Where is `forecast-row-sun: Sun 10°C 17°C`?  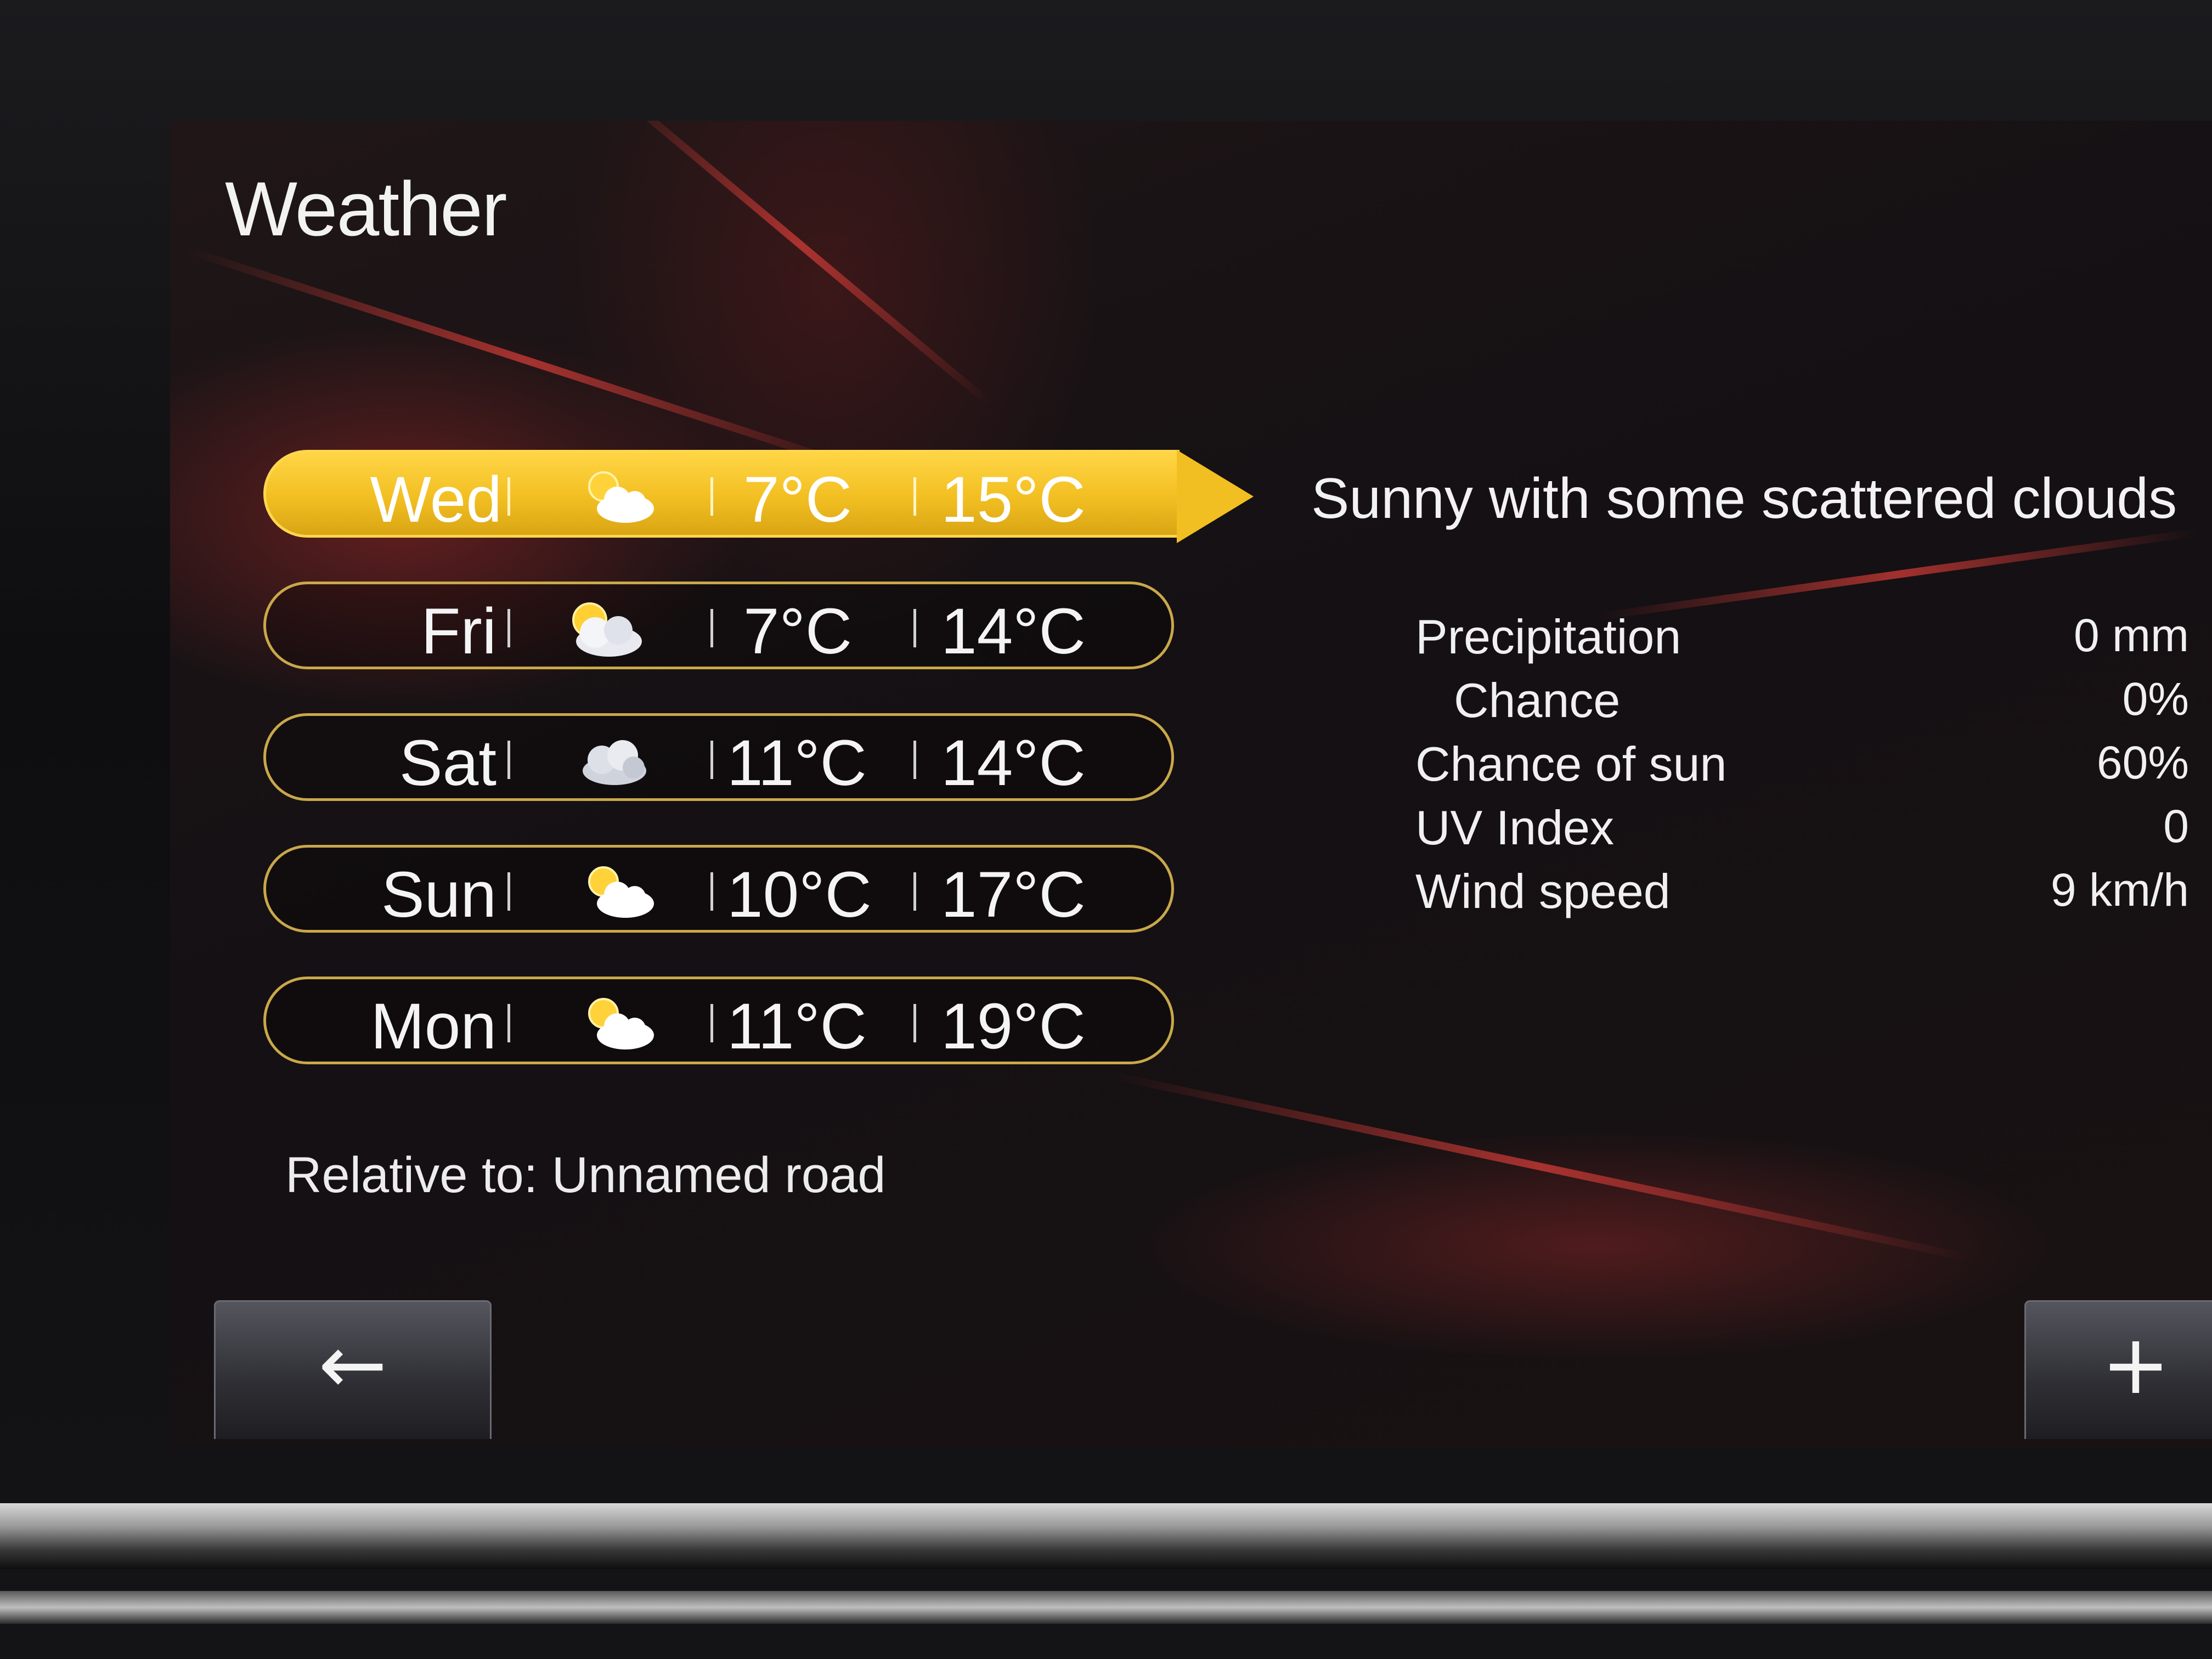
forecast-row-sun: Sun 10°C 17°C is located at coordinates (718, 889).